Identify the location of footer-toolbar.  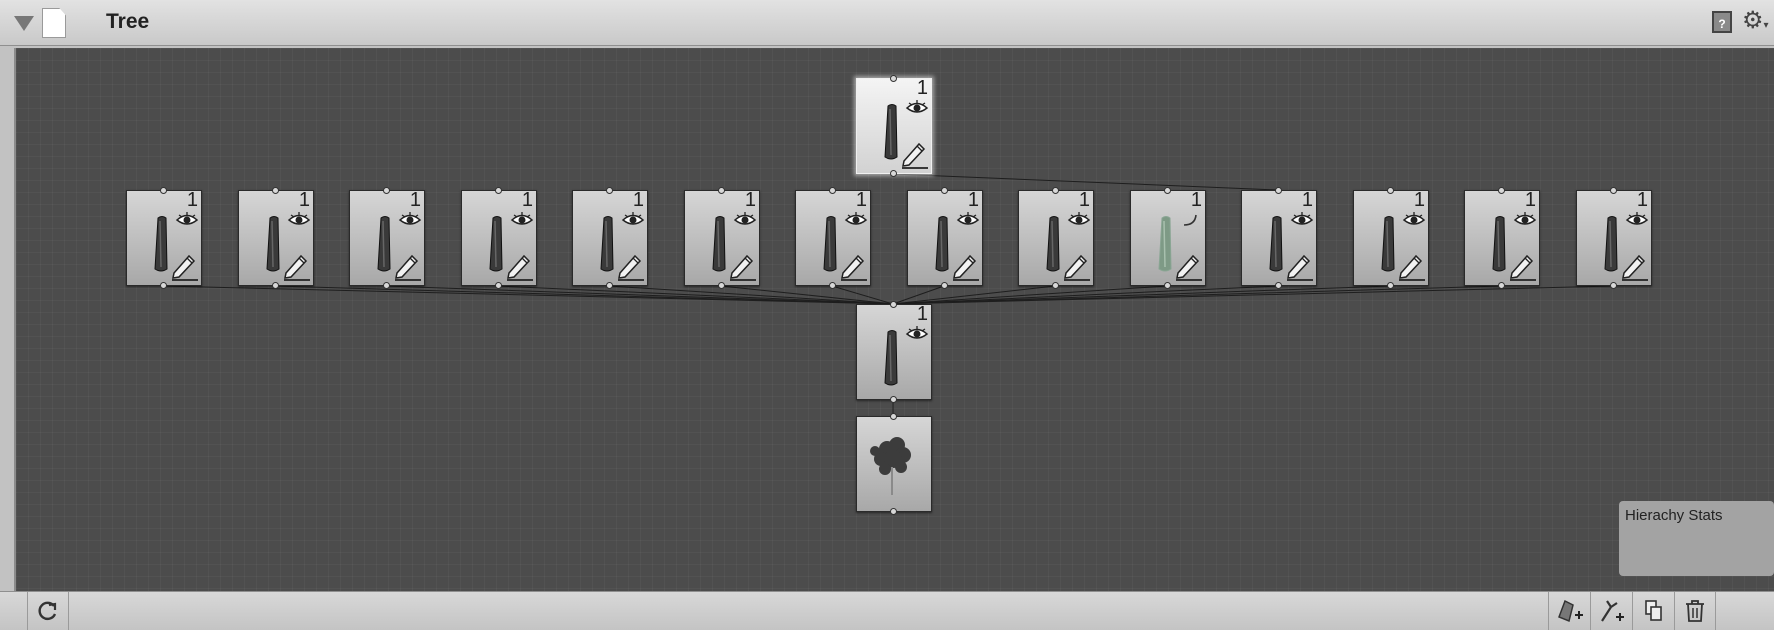
(887, 610).